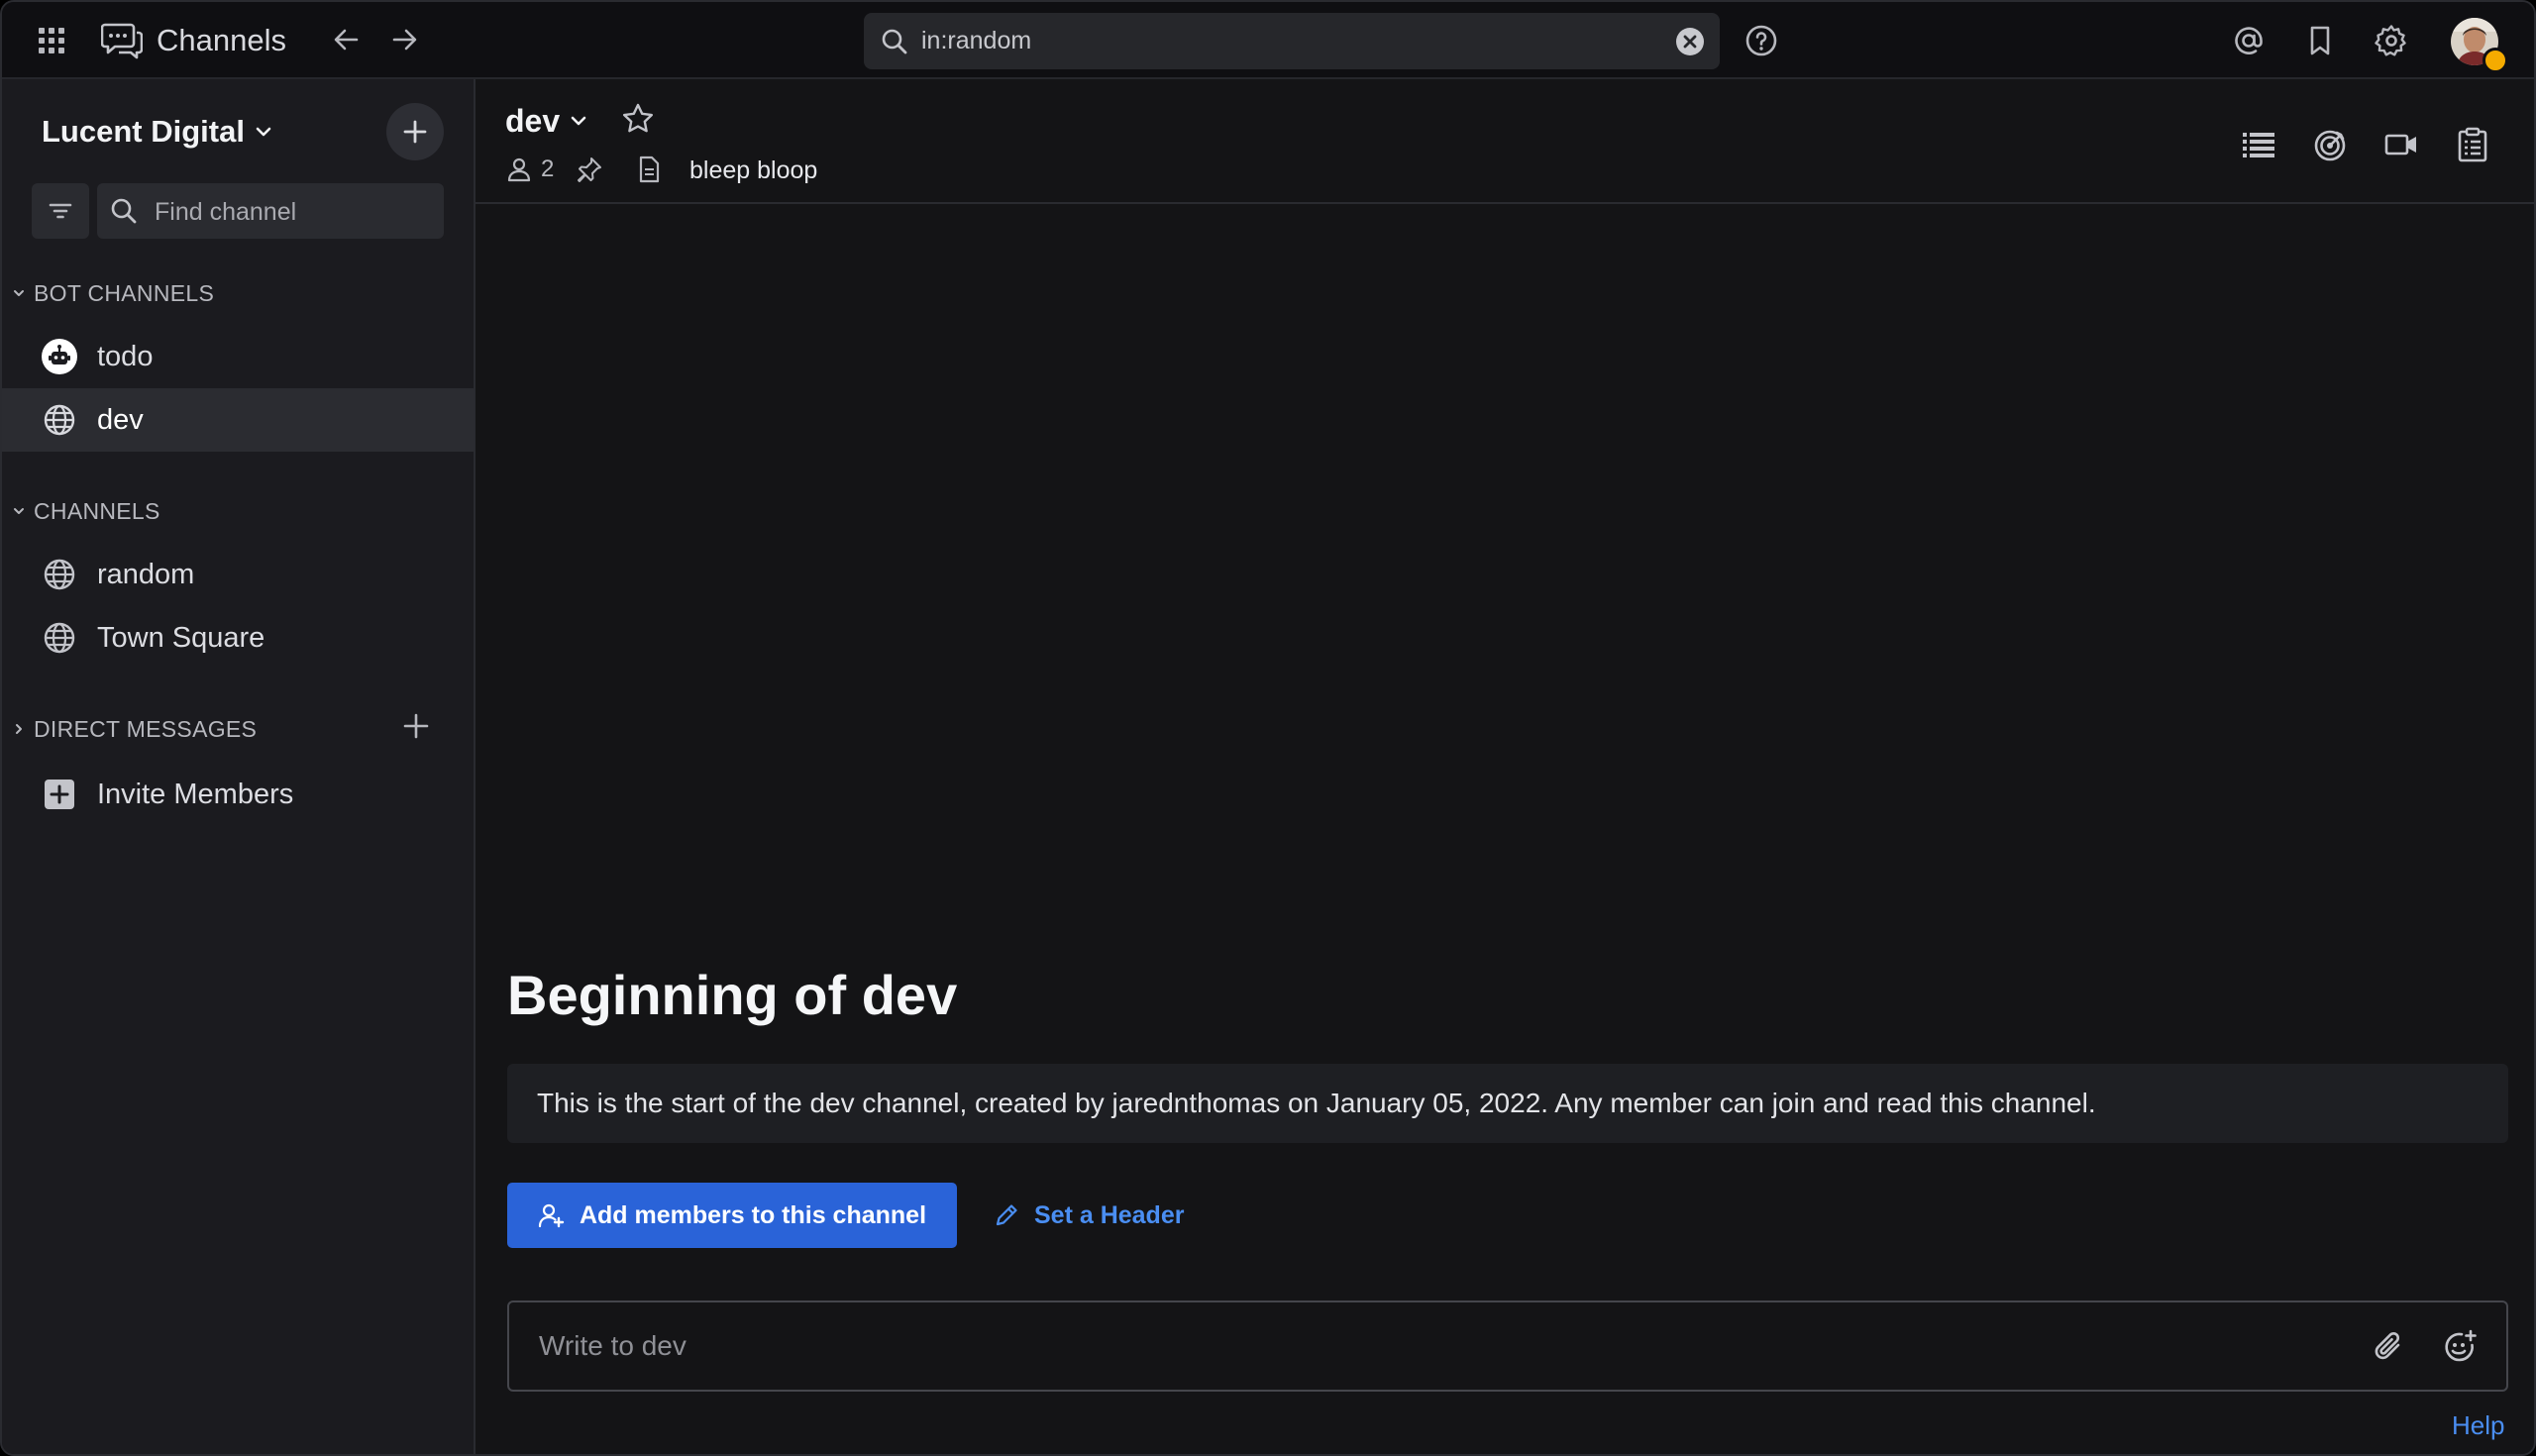 The height and width of the screenshot is (1456, 2536). I want to click on channels-product-icon, so click(122, 40).